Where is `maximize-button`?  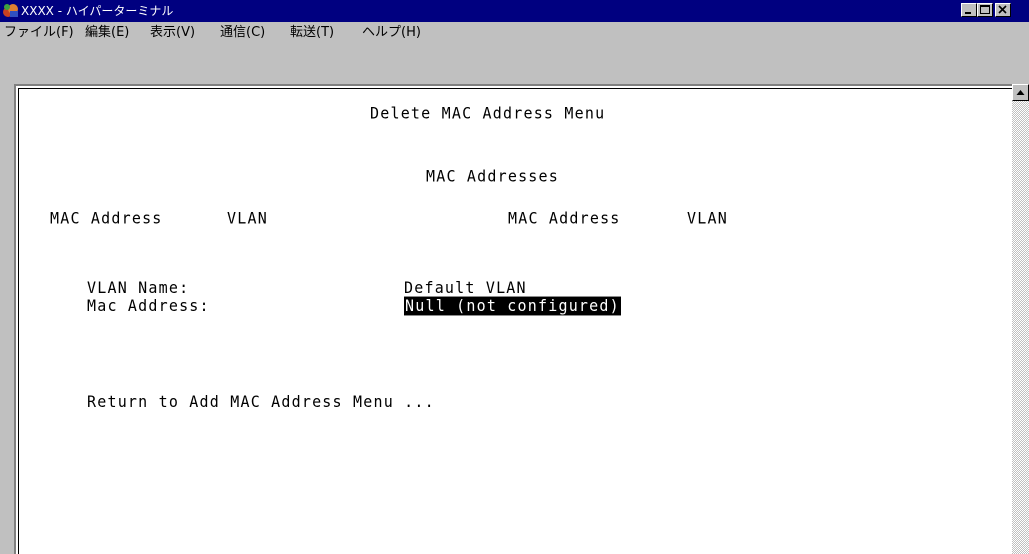 maximize-button is located at coordinates (985, 10).